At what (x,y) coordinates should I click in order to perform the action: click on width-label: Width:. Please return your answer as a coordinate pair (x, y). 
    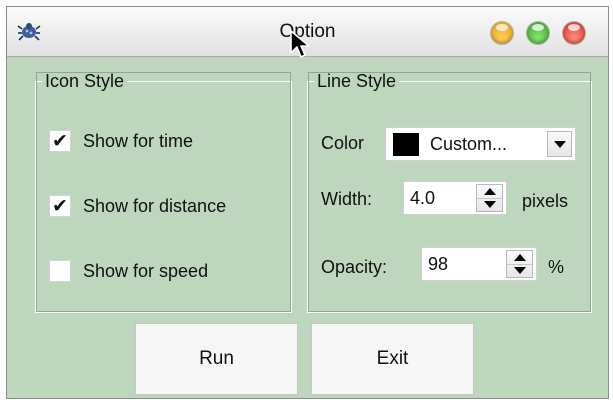
    Looking at the image, I should click on (347, 199).